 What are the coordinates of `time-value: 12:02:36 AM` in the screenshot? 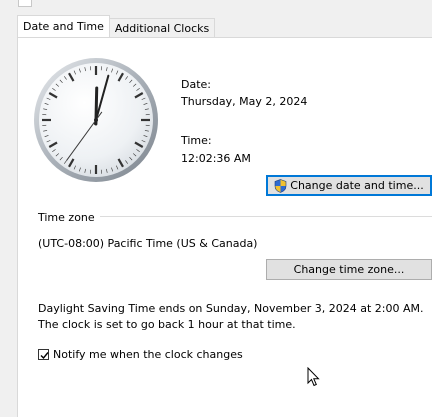 It's located at (216, 158).